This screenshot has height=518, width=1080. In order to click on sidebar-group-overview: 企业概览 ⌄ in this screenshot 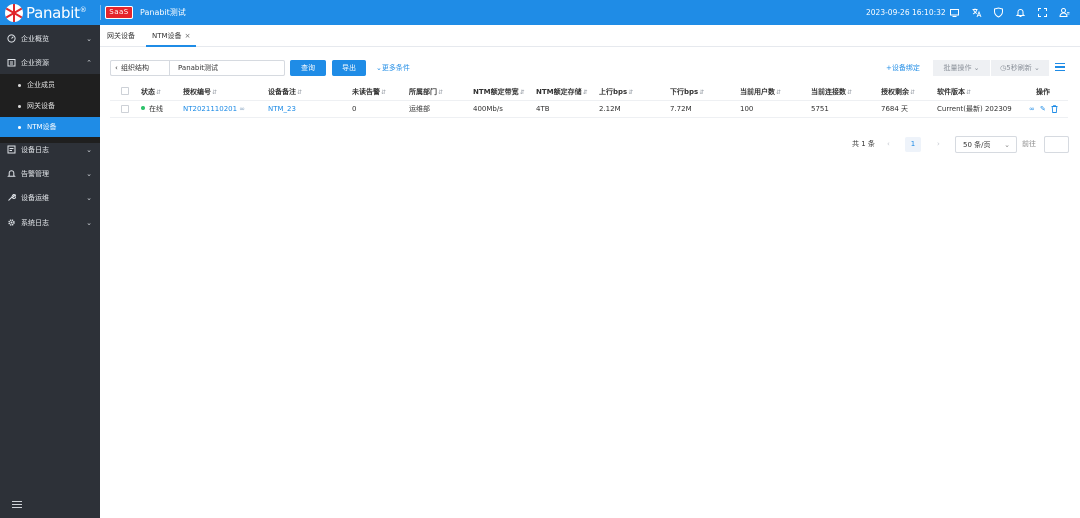, I will do `click(50, 39)`.